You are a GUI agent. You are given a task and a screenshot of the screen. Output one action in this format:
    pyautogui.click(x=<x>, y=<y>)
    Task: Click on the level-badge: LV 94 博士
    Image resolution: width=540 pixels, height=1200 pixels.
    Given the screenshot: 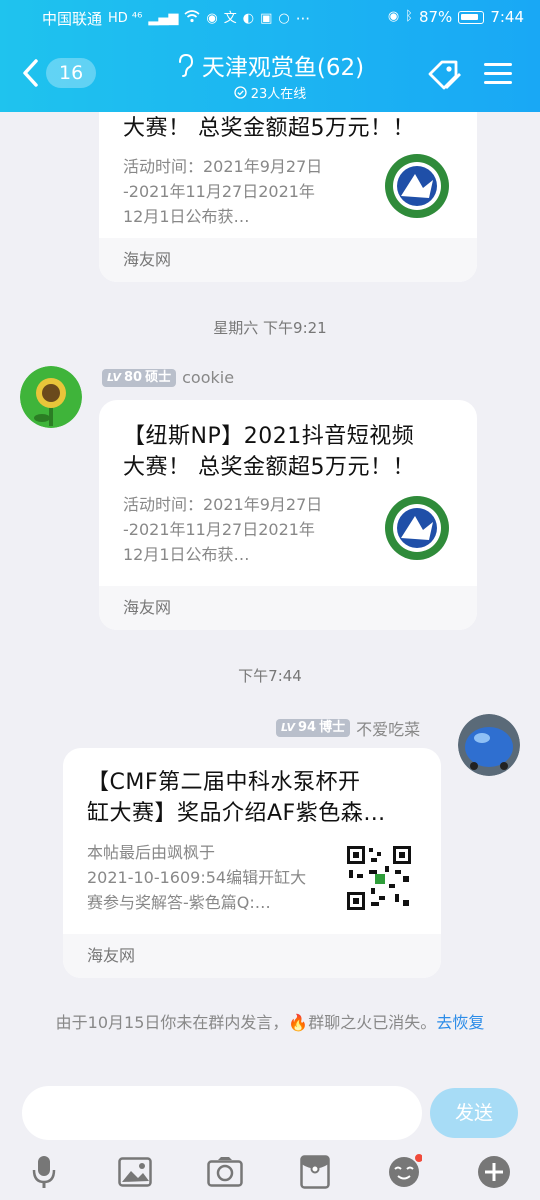 What is the action you would take?
    pyautogui.click(x=313, y=728)
    